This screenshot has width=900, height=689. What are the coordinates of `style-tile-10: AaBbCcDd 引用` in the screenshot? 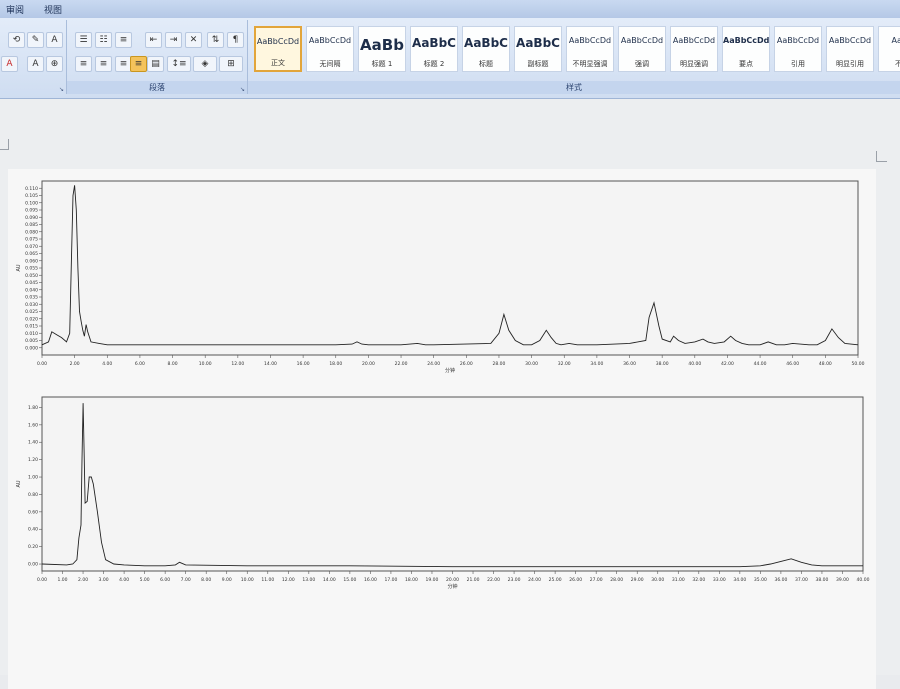 It's located at (798, 49).